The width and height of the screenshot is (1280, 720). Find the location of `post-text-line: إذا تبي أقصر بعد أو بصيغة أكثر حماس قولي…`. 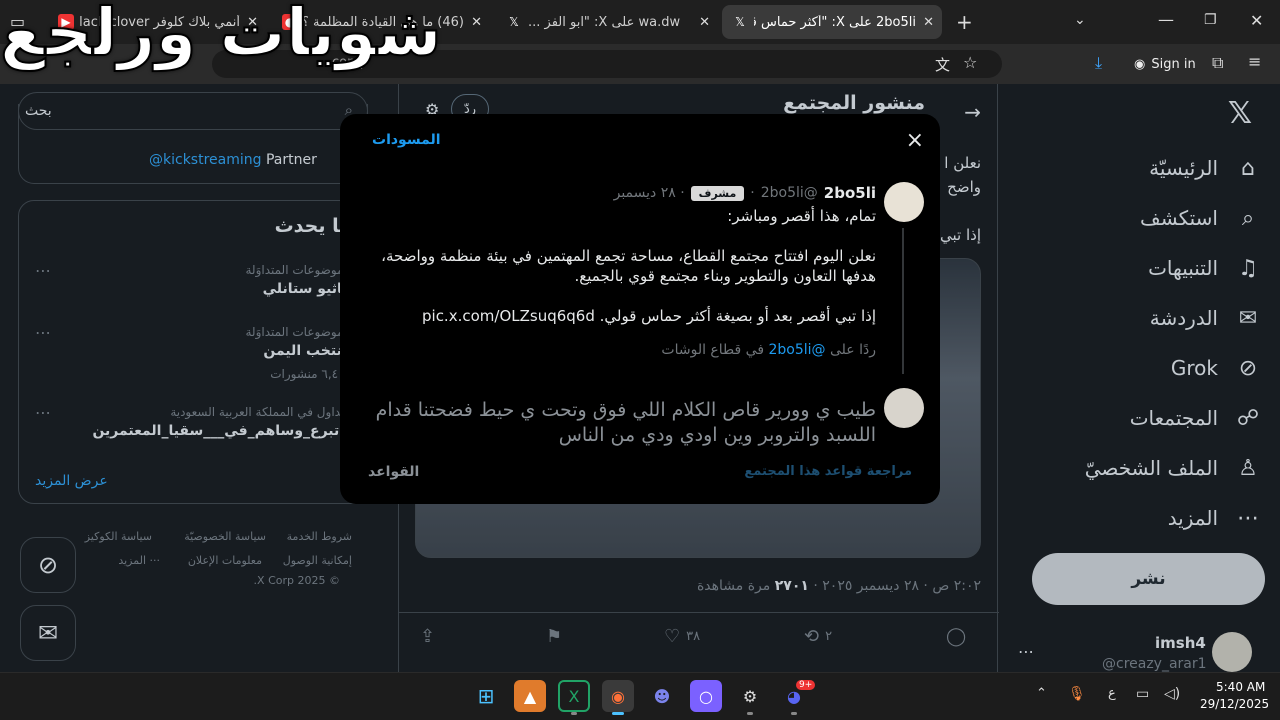

post-text-line: إذا تبي أقصر بعد أو بصيغة أكثر حماس قولي… is located at coordinates (649, 316).